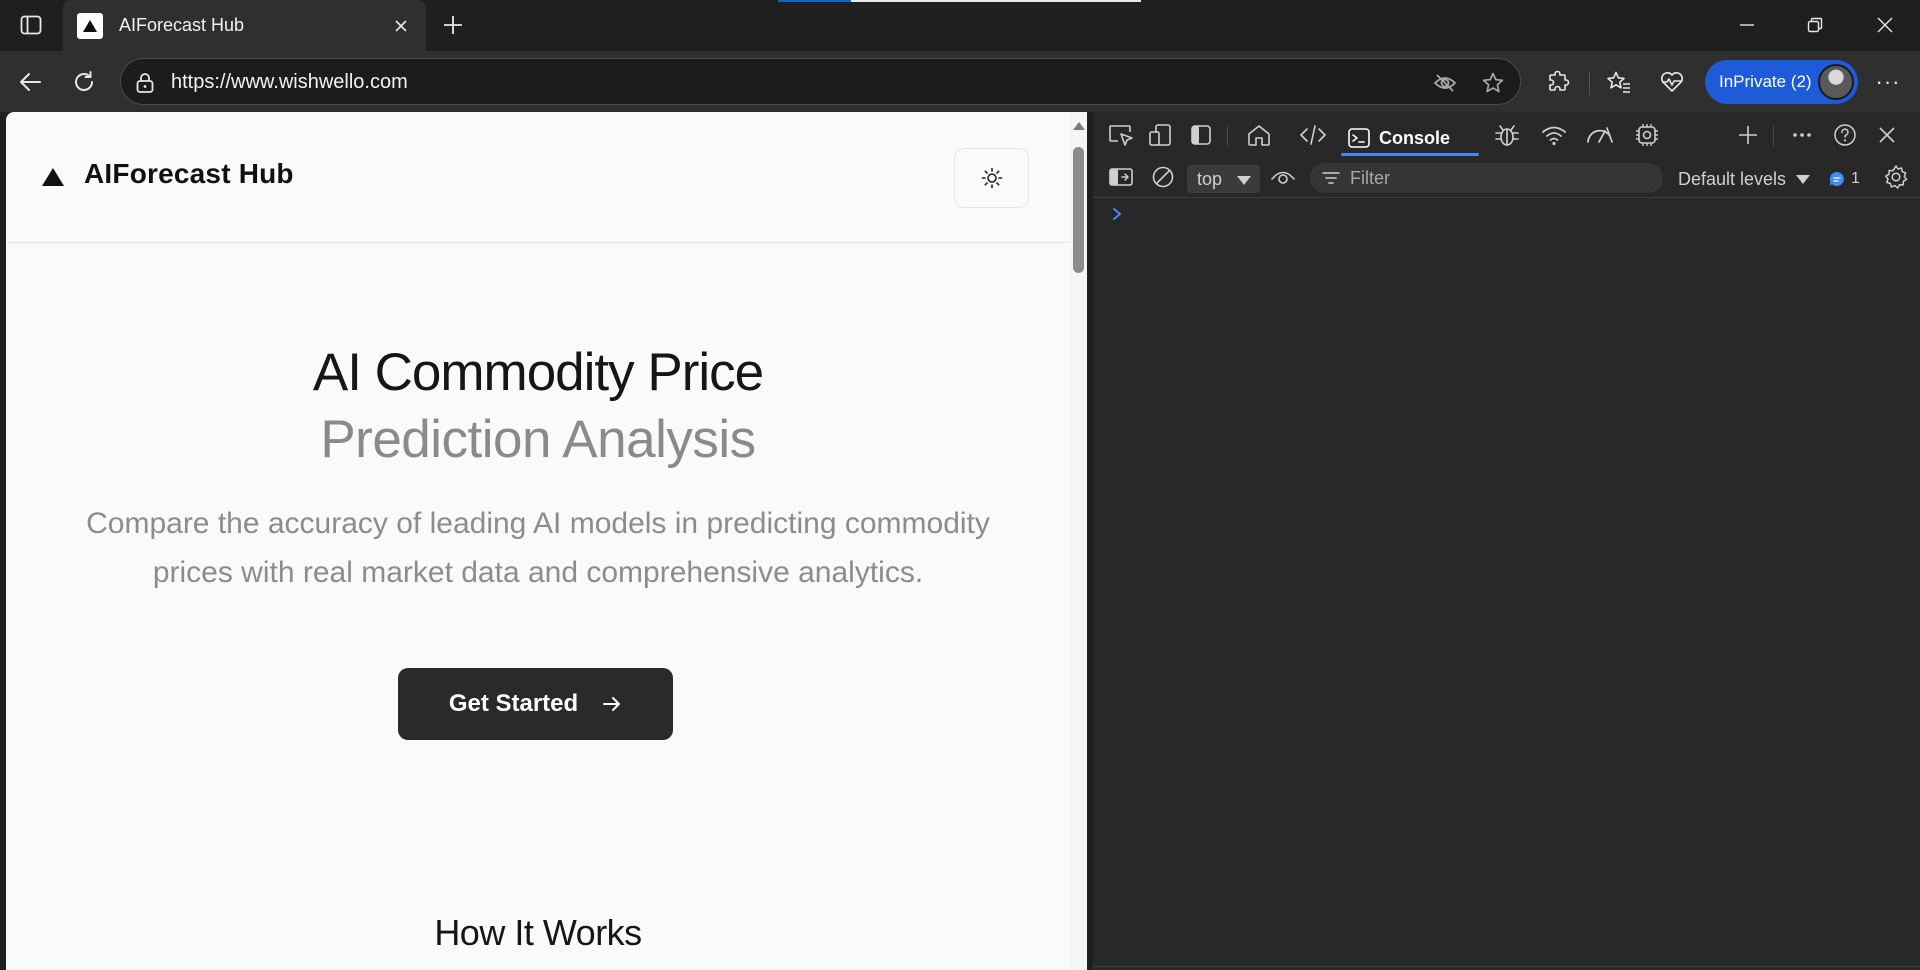 The image size is (1920, 970). I want to click on refresh-icon, so click(84, 81).